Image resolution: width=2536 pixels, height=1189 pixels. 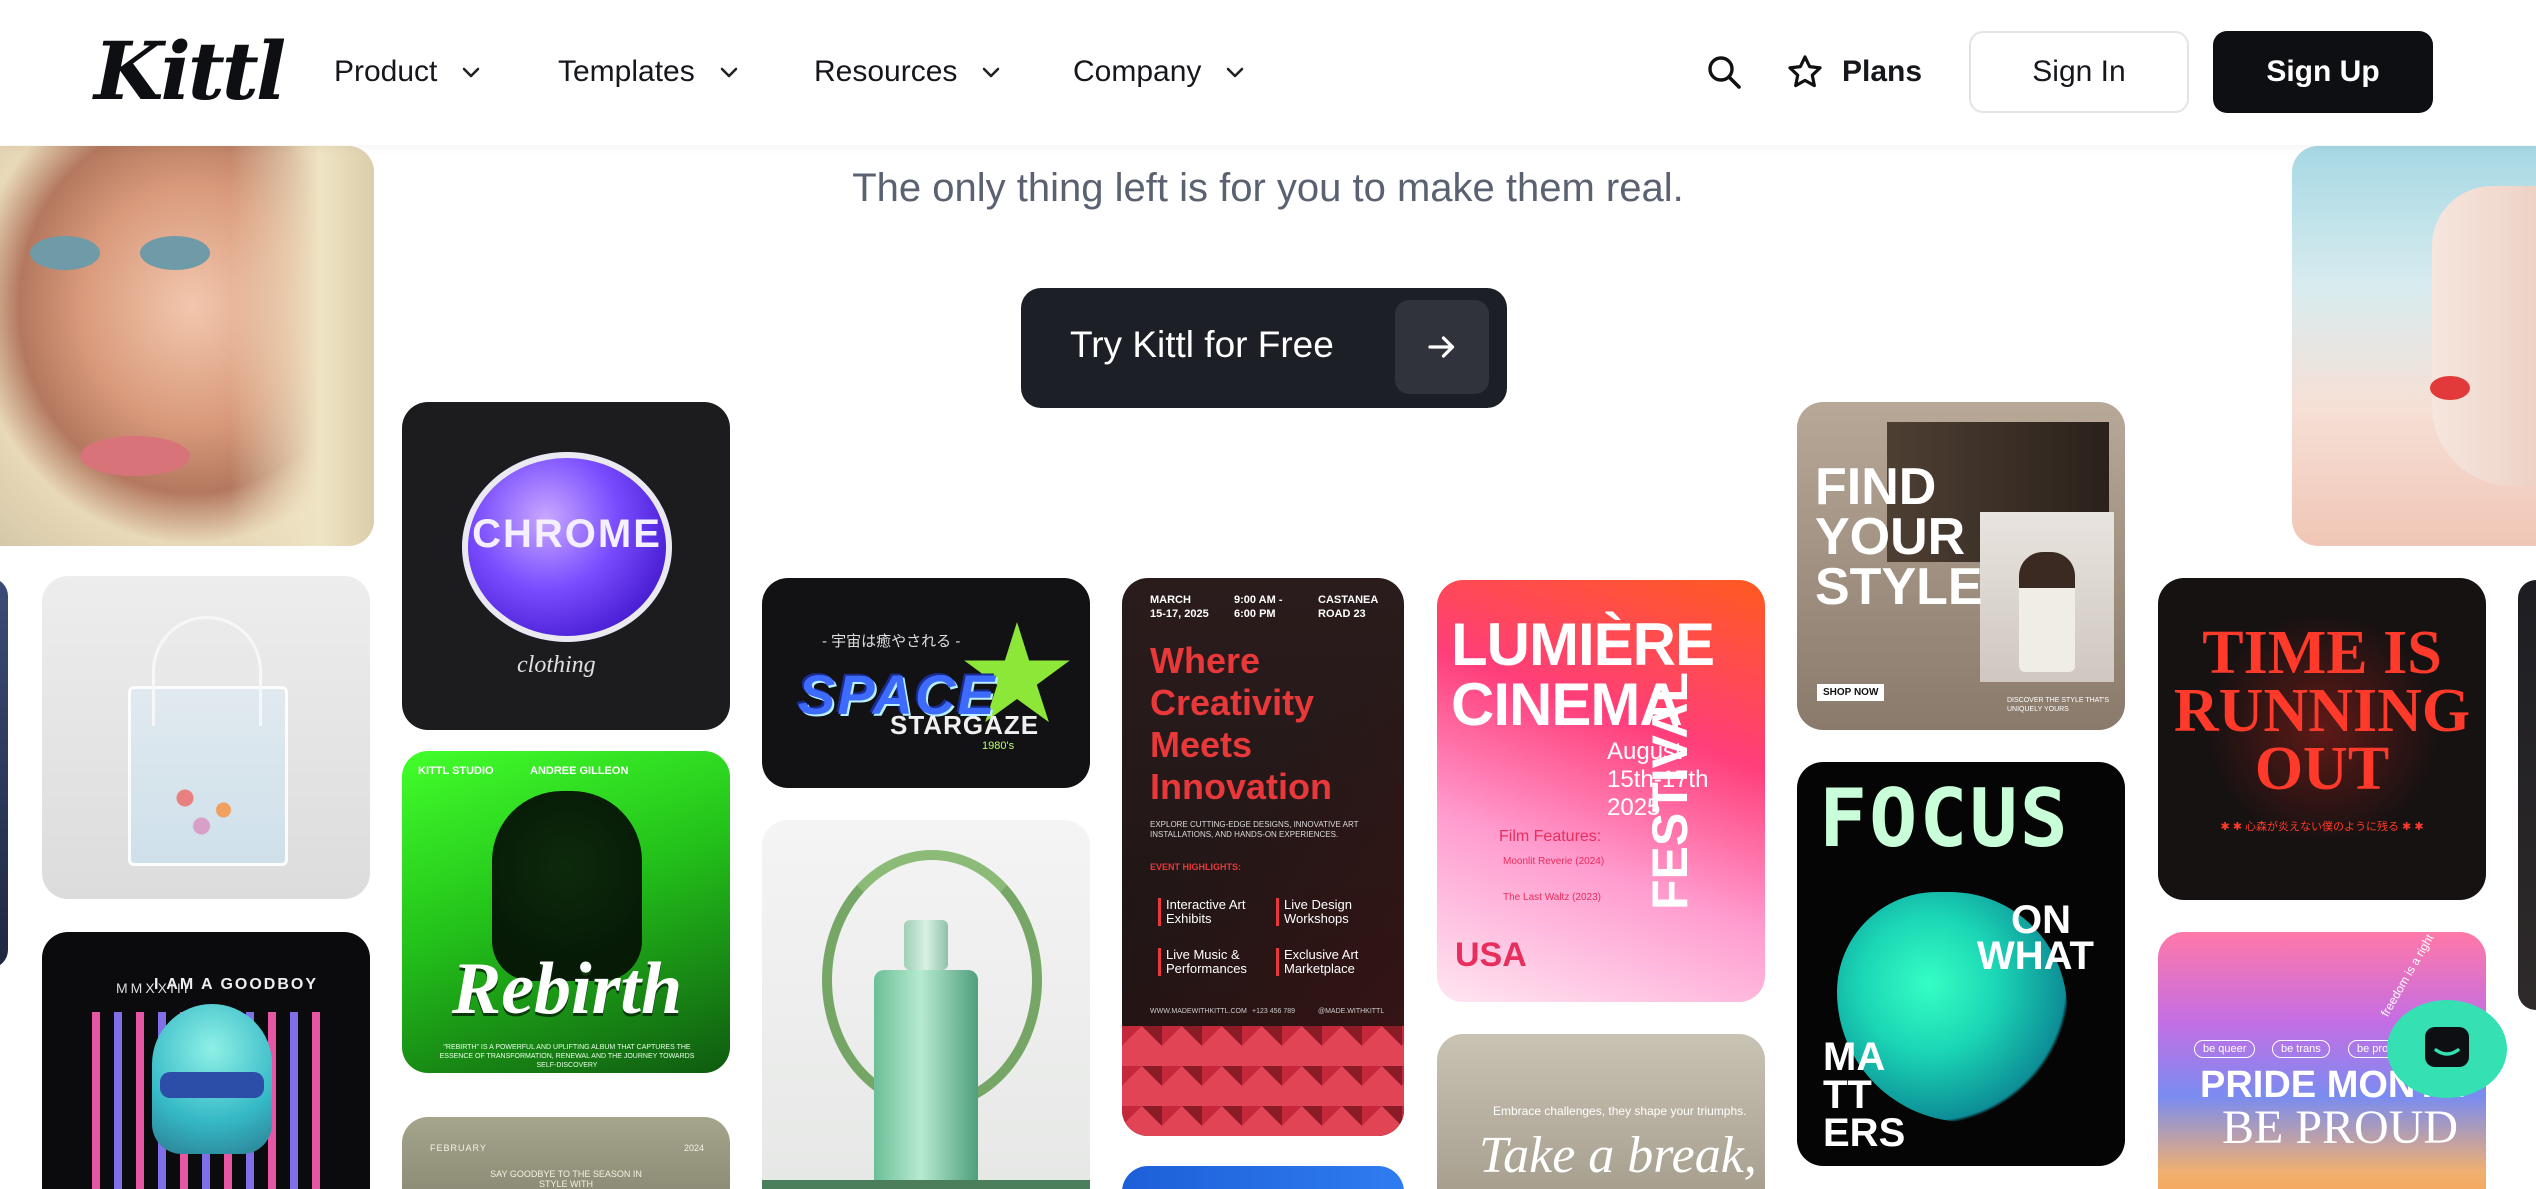 What do you see at coordinates (302, 346) in the screenshot?
I see `blonde-hair-shape` at bounding box center [302, 346].